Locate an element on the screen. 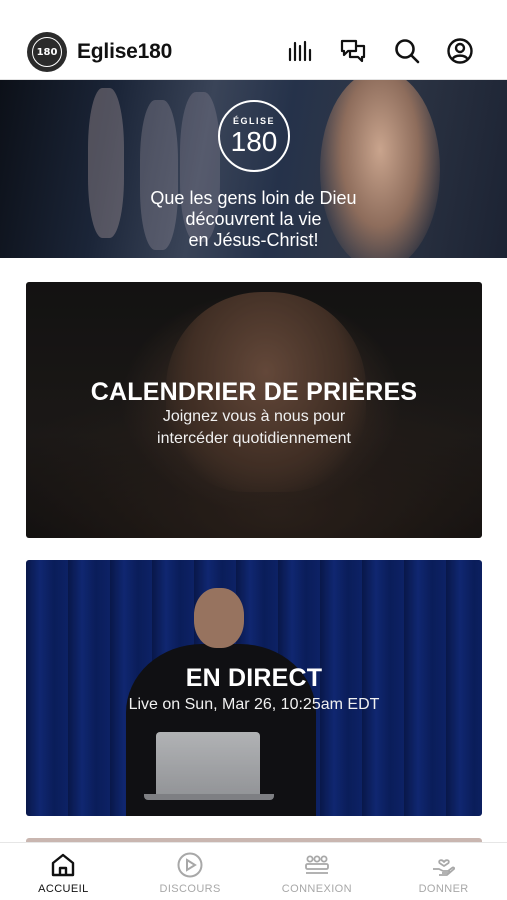 This screenshot has height=900, width=507. card-subtitle: Live on Sun, Mar 26, 10:25am EDT is located at coordinates (254, 704).